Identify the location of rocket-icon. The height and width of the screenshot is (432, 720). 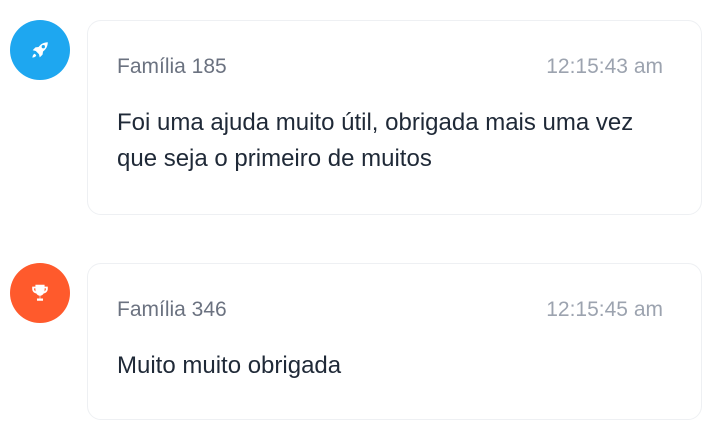
(40, 50).